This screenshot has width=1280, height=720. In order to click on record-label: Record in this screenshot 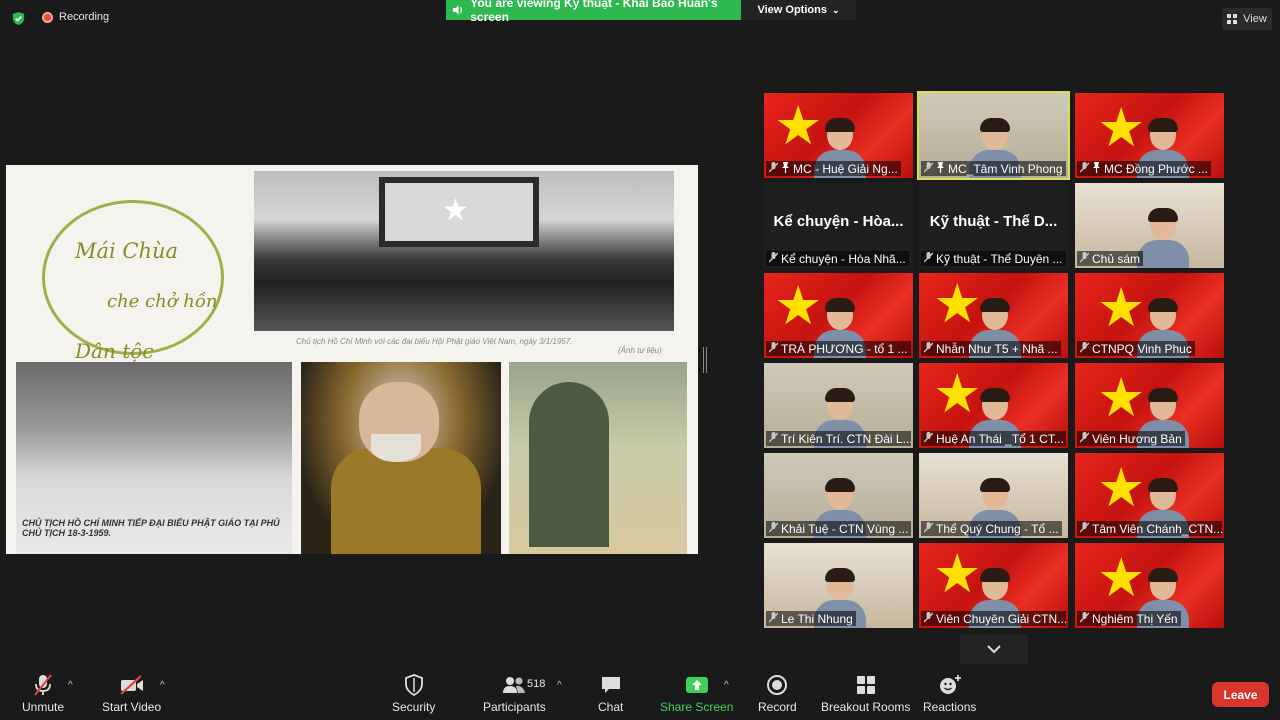, I will do `click(777, 707)`.